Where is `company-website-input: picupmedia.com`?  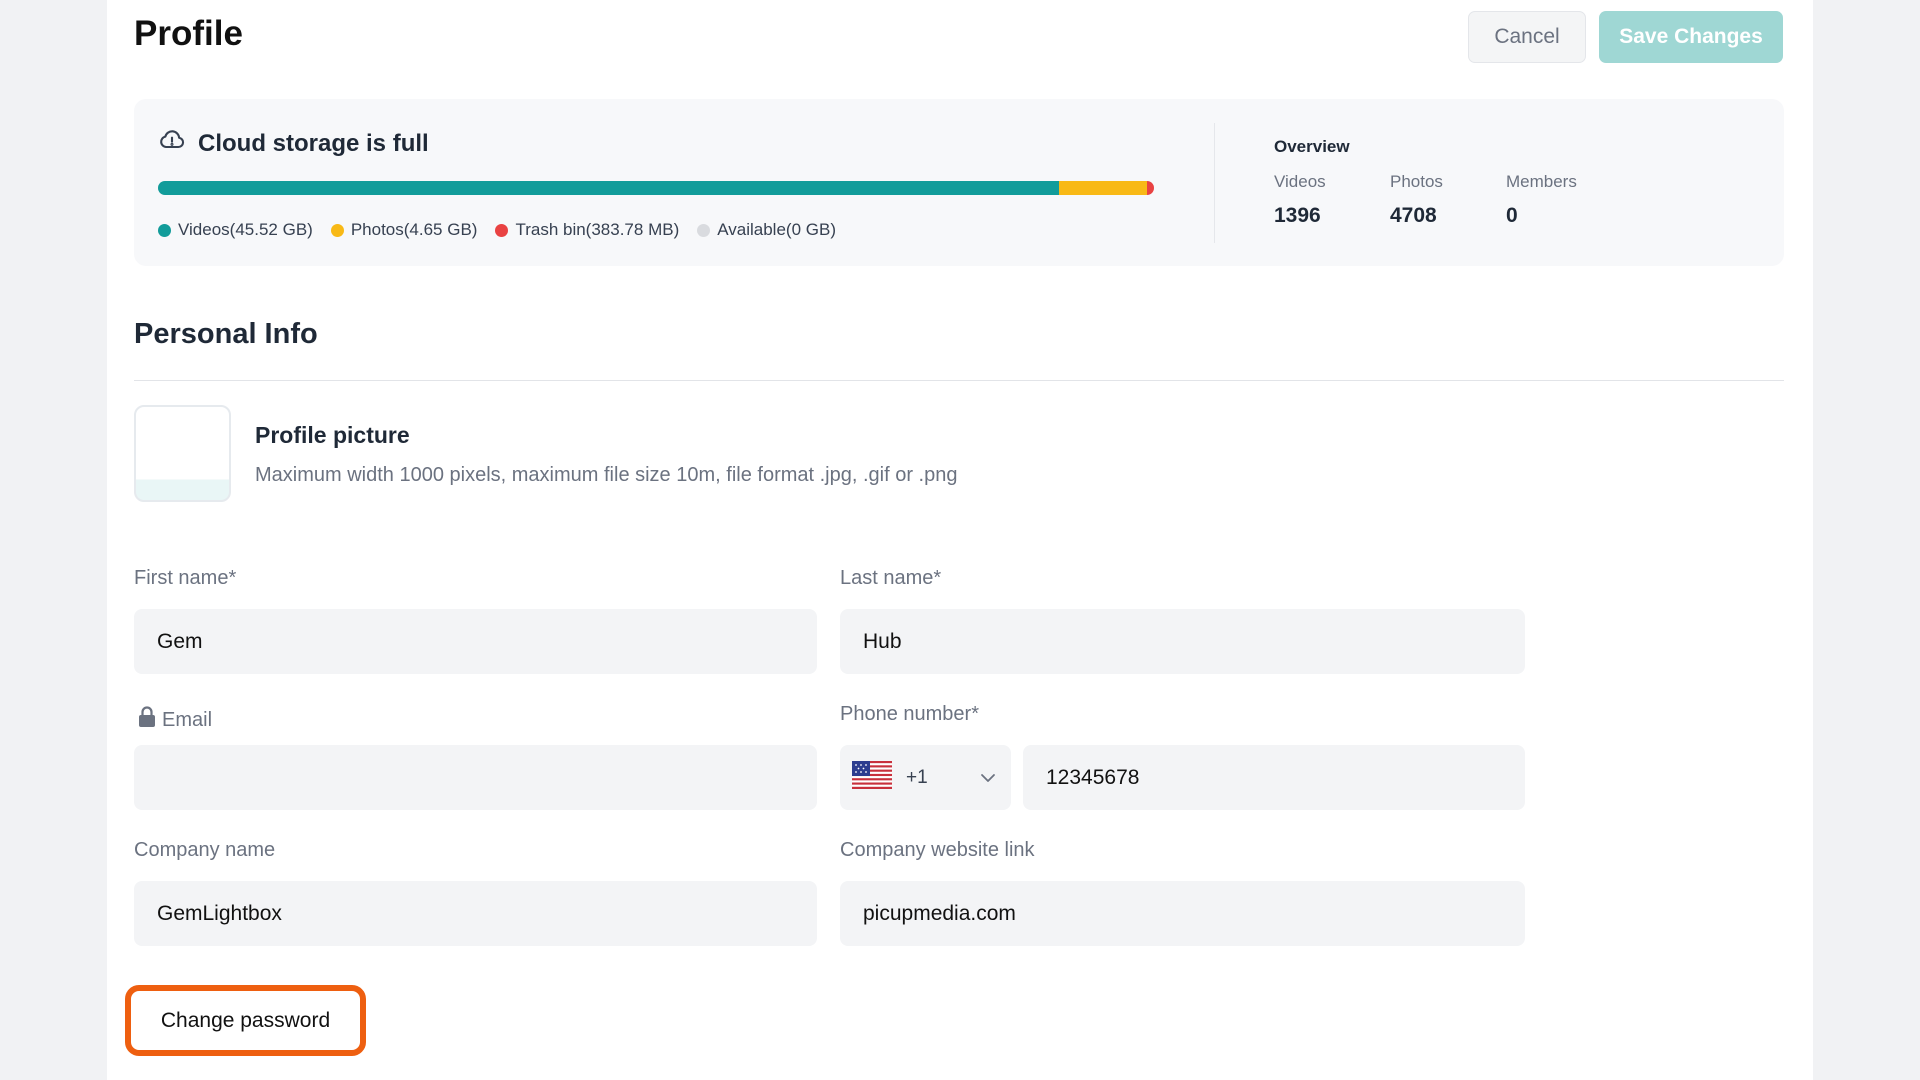
company-website-input: picupmedia.com is located at coordinates (1182, 913).